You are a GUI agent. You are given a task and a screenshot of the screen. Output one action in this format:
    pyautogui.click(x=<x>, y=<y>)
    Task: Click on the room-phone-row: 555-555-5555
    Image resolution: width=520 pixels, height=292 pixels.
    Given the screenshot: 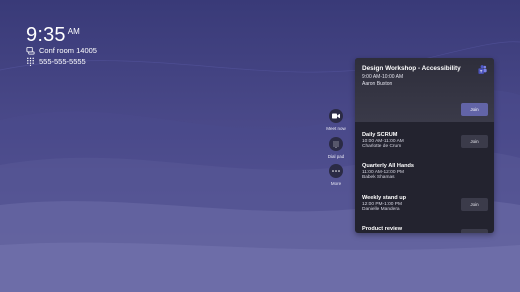 What is the action you would take?
    pyautogui.click(x=56, y=61)
    